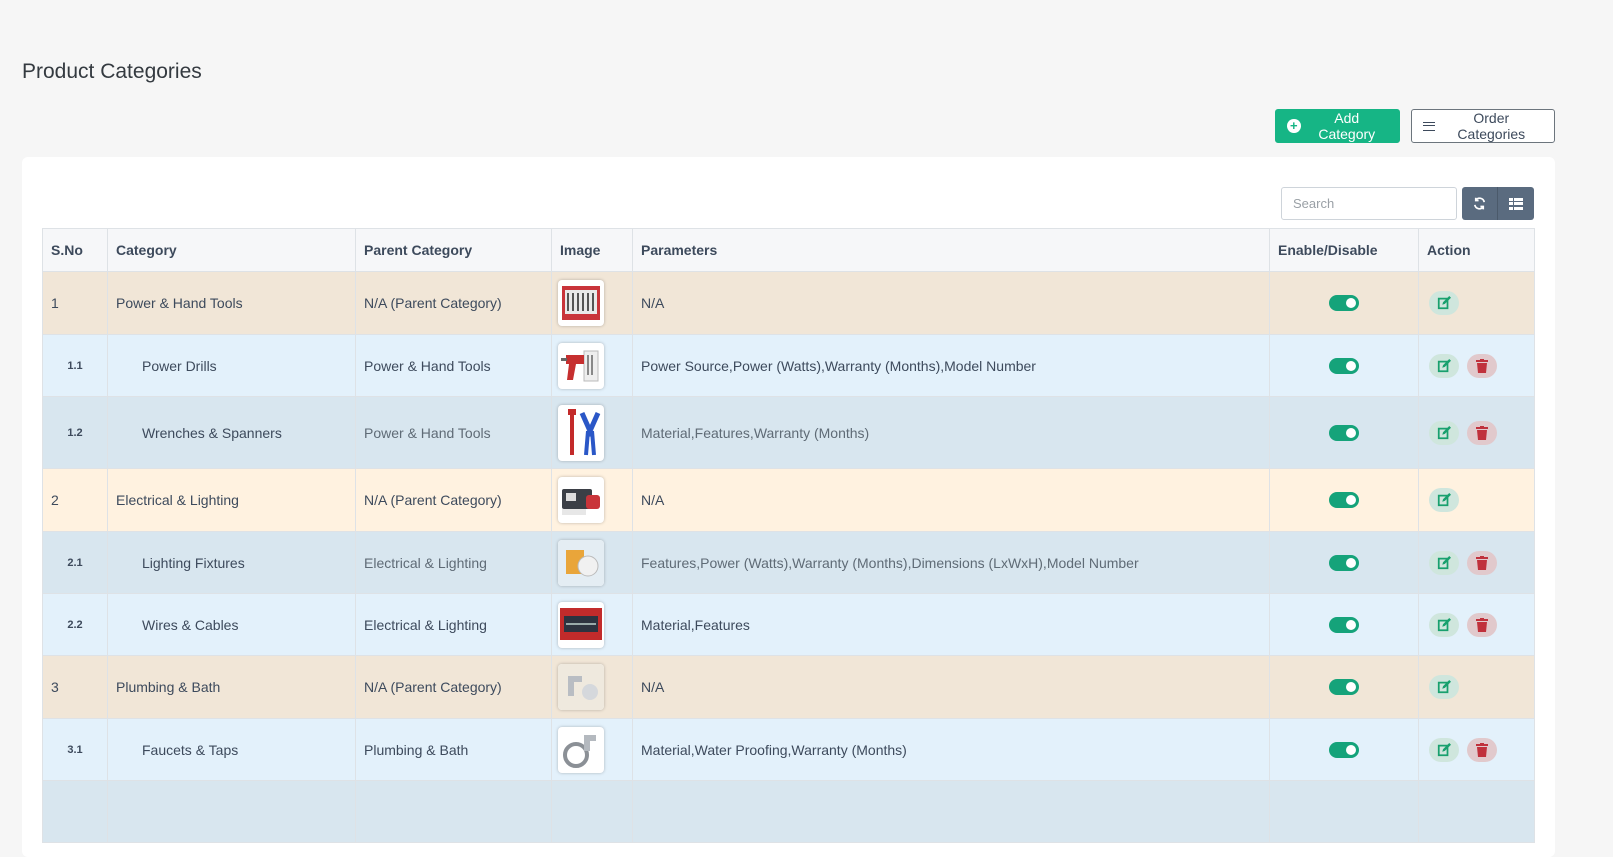 The width and height of the screenshot is (1613, 857). What do you see at coordinates (75, 749) in the screenshot?
I see `row-sno: 3.1` at bounding box center [75, 749].